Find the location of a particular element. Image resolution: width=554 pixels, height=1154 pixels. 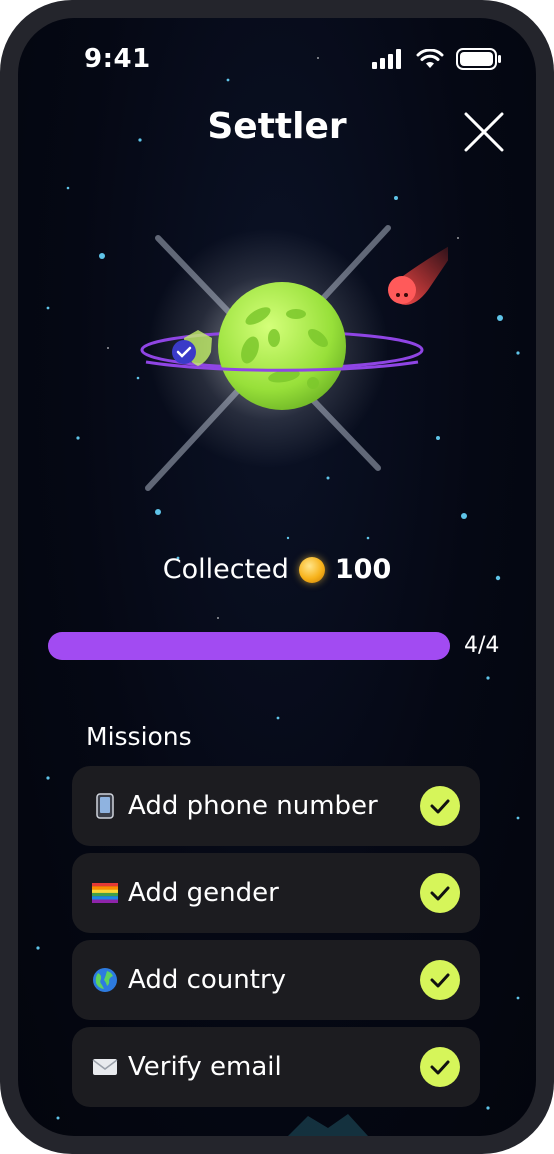

status-icons is located at coordinates (437, 59).